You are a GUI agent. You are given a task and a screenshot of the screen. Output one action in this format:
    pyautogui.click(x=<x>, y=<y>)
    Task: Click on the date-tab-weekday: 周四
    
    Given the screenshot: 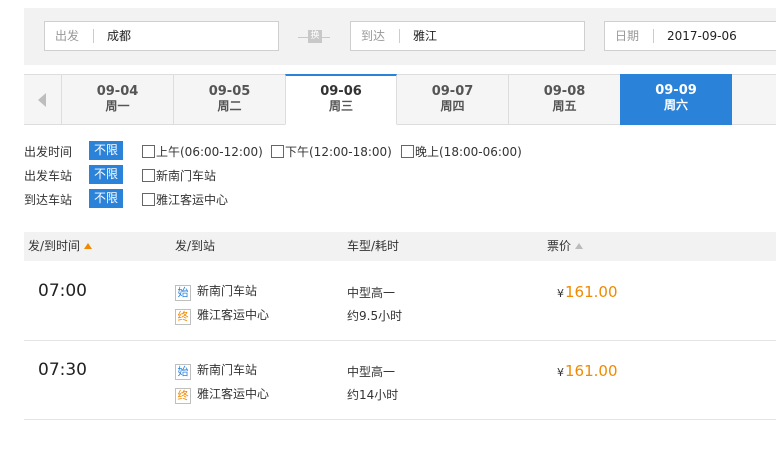 What is the action you would take?
    pyautogui.click(x=452, y=106)
    